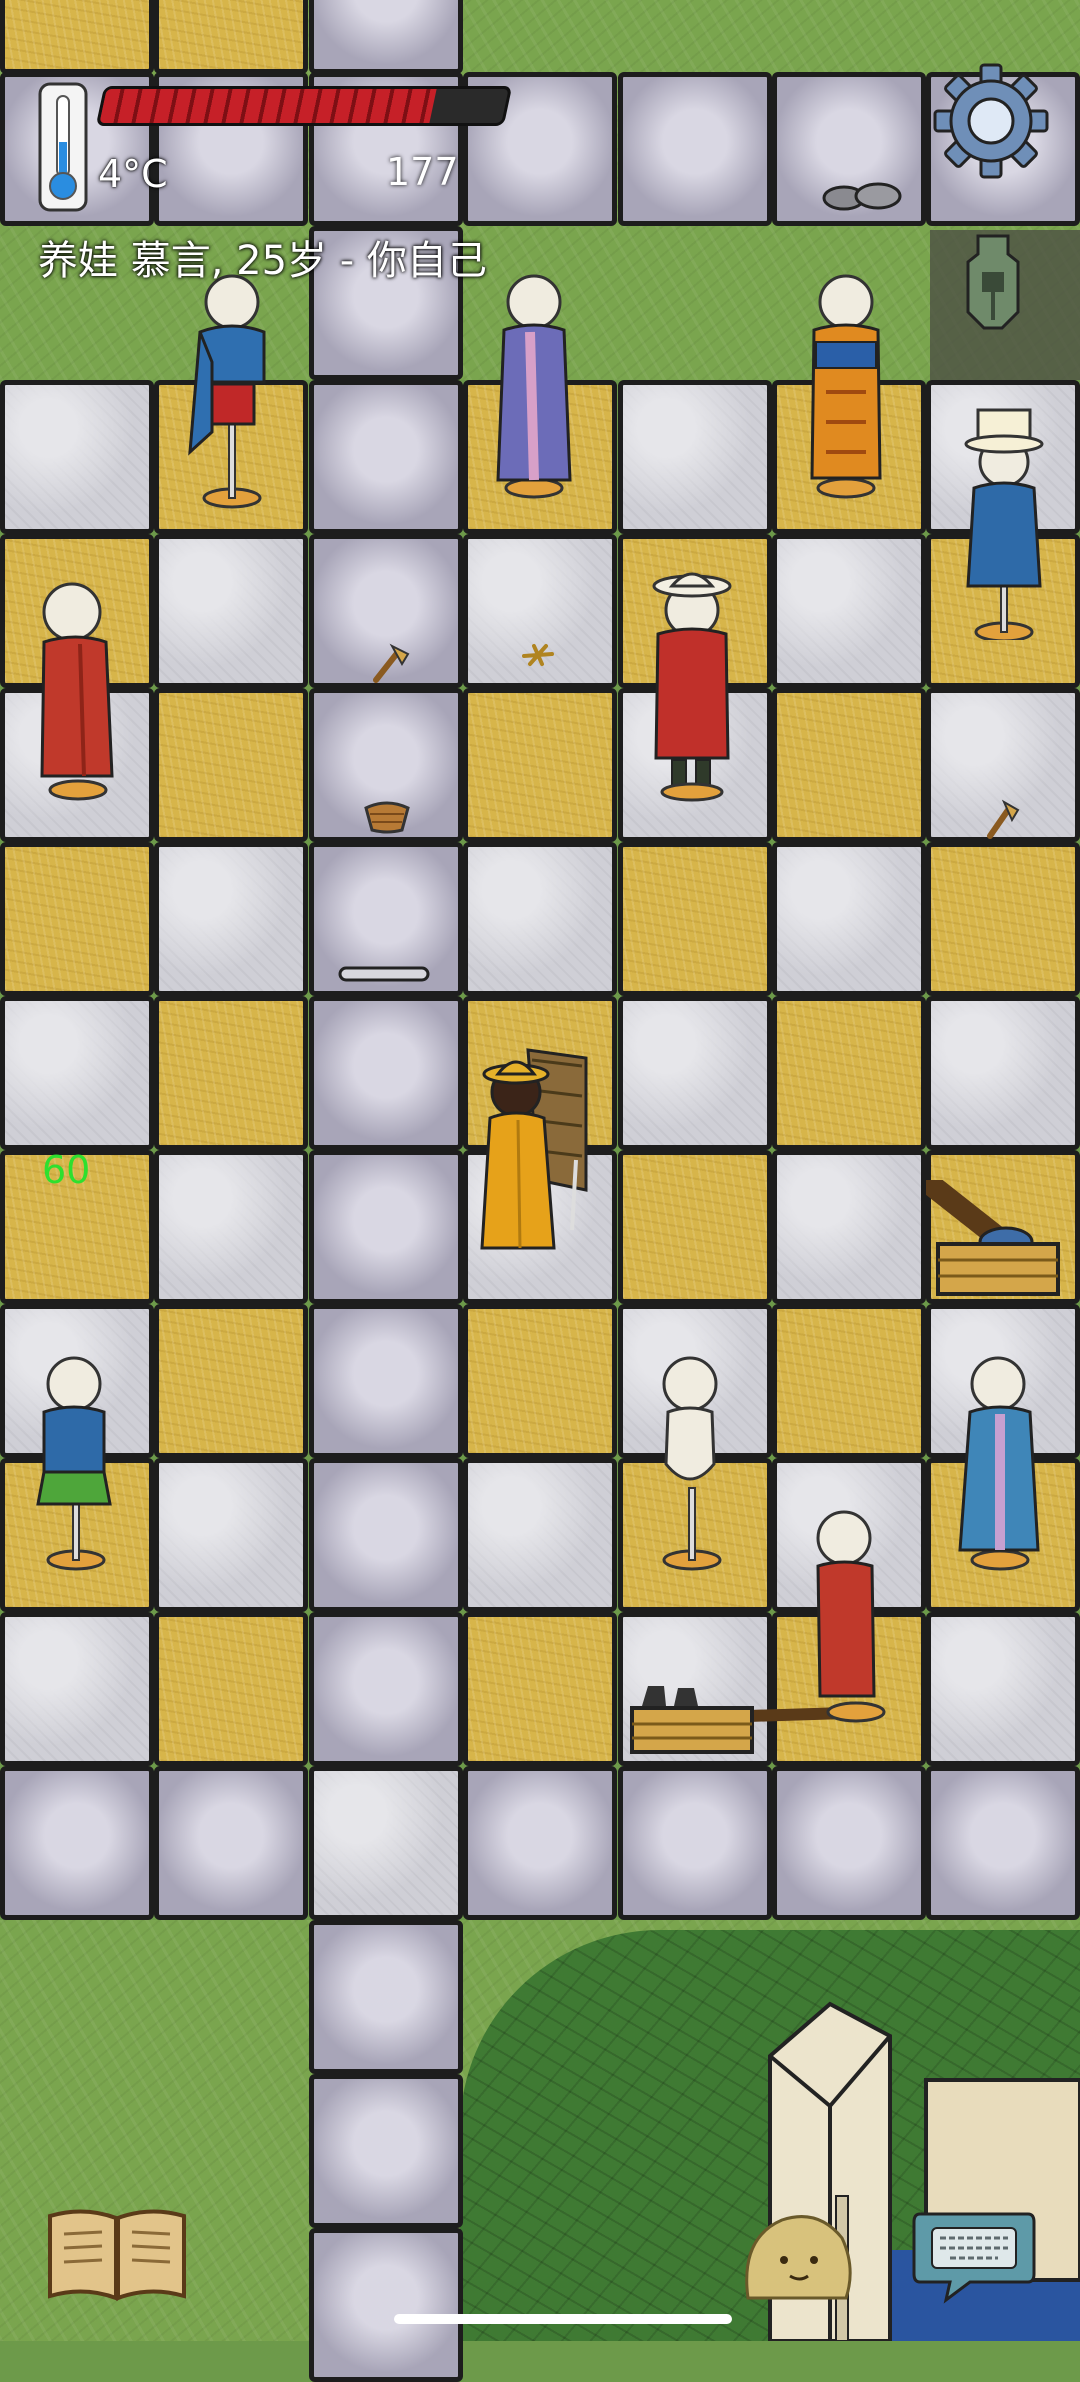 The height and width of the screenshot is (2382, 1080). Describe the element at coordinates (262, 261) in the screenshot. I see `player-name-label: 养娃 慕言, 25岁 - 你自己` at that location.